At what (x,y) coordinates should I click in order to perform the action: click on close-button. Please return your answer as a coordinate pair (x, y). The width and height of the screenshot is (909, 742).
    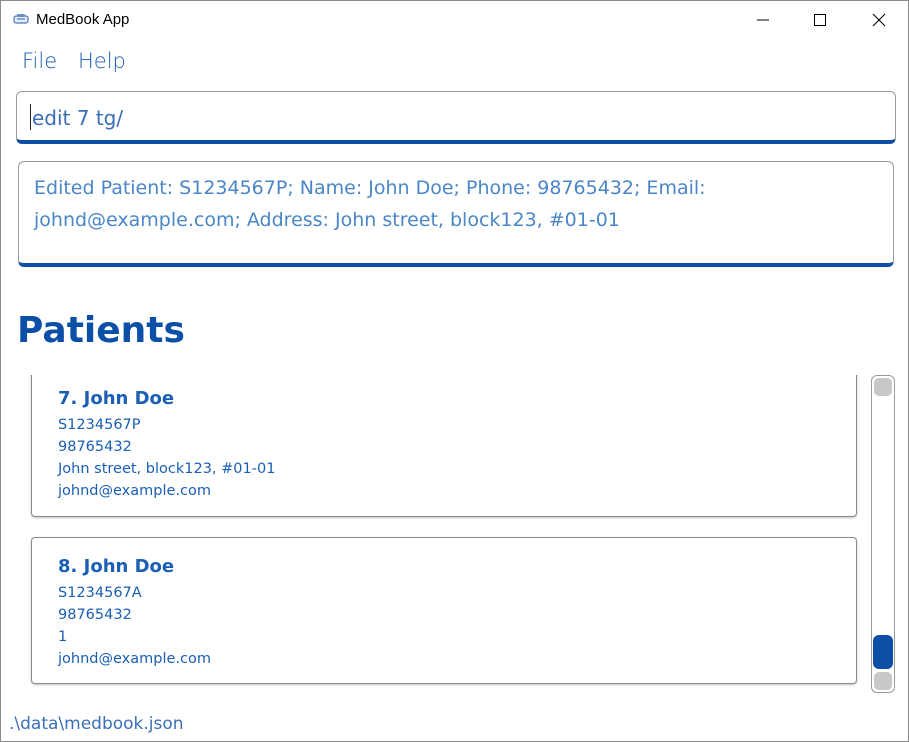
    Looking at the image, I should click on (879, 20).